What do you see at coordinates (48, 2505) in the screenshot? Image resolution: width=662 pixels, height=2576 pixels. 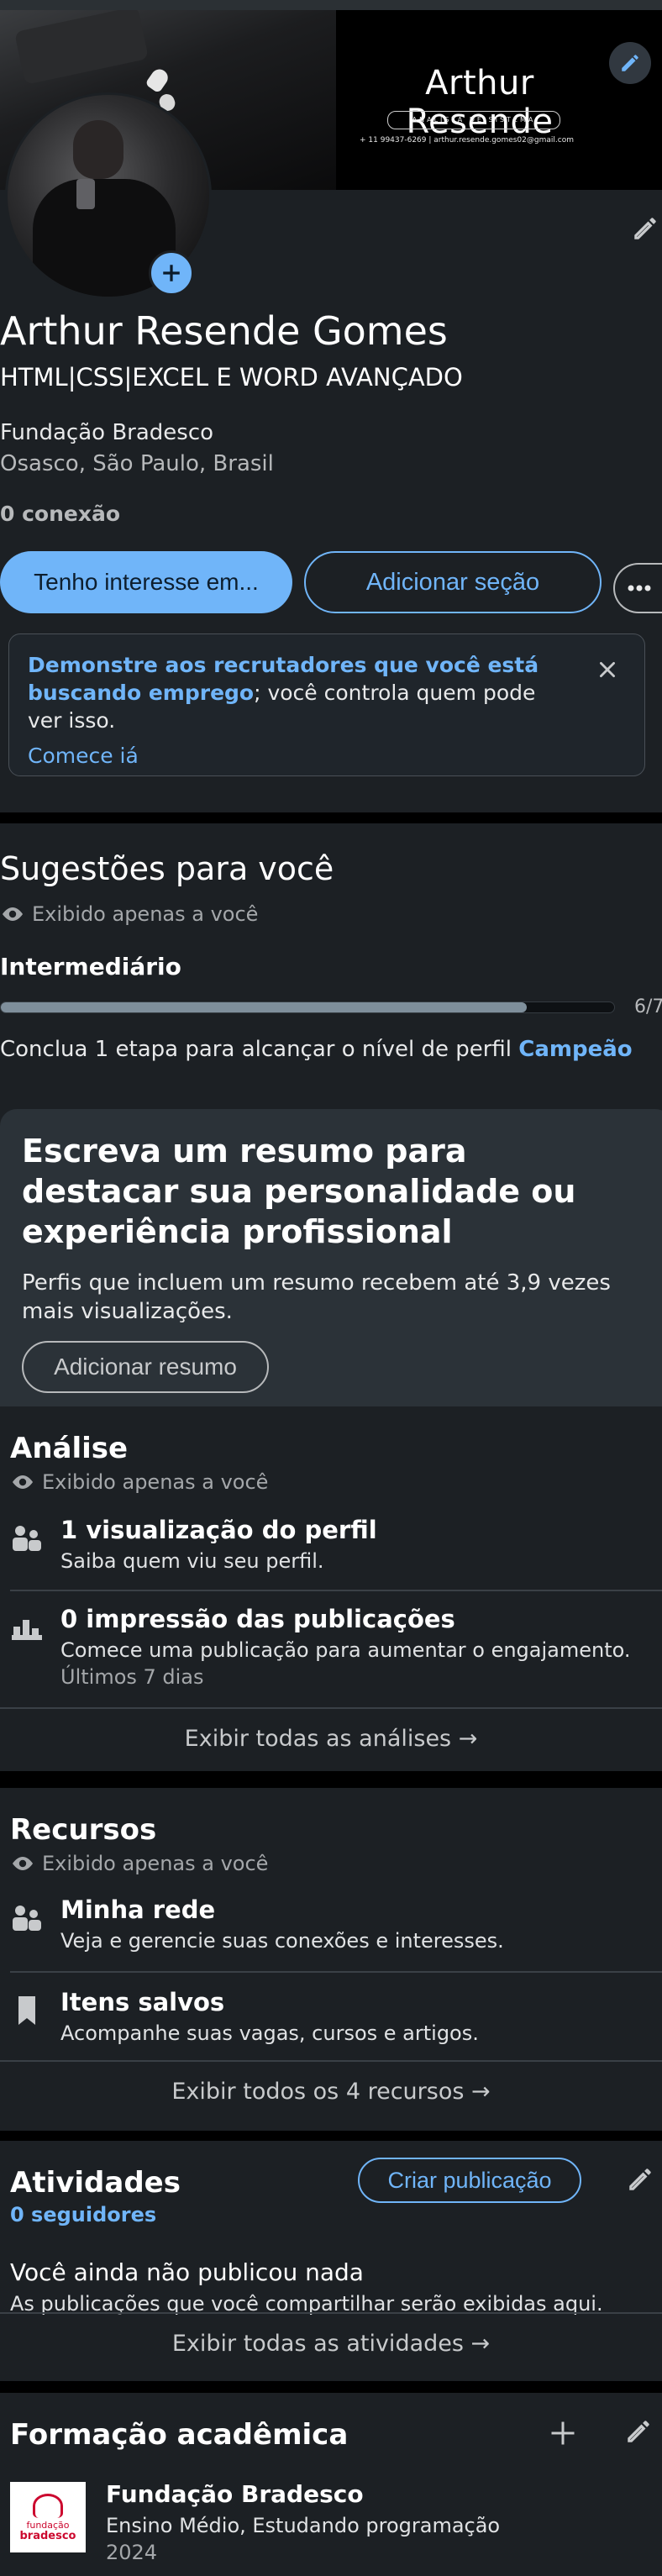 I see `school-logo-mark` at bounding box center [48, 2505].